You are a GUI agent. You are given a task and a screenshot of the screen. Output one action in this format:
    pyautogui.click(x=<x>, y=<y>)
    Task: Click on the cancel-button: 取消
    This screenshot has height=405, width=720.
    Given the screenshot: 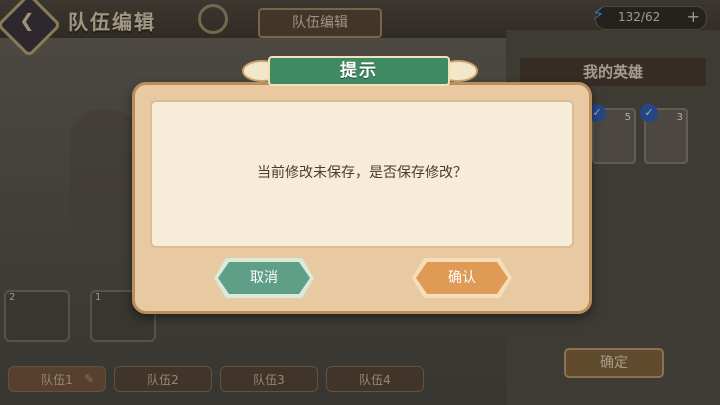 What is the action you would take?
    pyautogui.click(x=264, y=278)
    